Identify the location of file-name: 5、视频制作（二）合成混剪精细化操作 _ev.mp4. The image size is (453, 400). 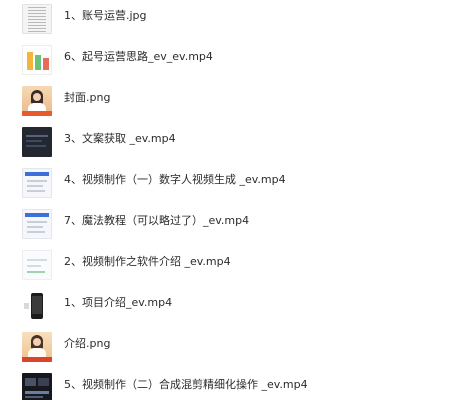
(186, 384).